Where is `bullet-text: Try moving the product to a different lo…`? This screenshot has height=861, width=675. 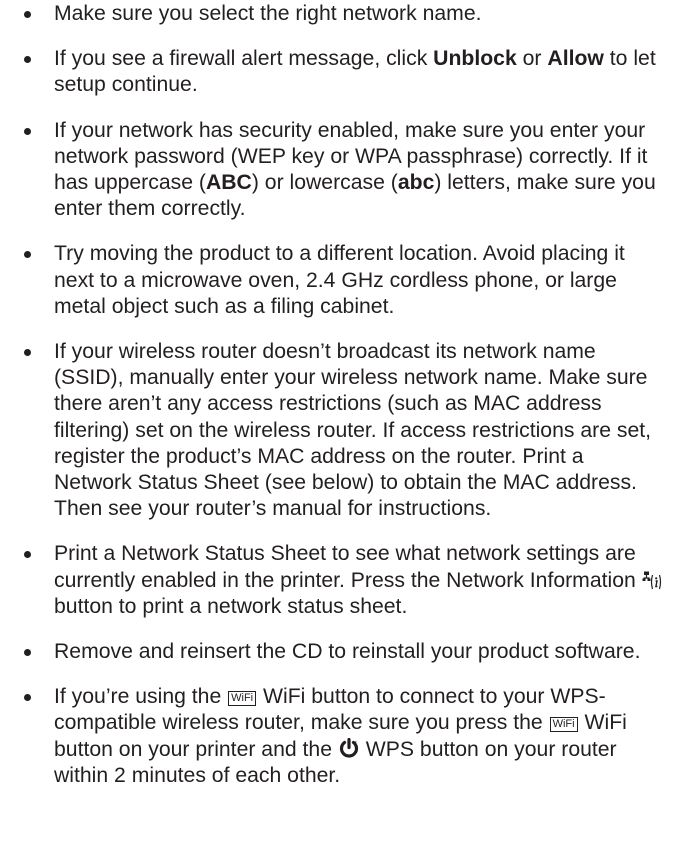 bullet-text: Try moving the product to a different lo… is located at coordinates (339, 280).